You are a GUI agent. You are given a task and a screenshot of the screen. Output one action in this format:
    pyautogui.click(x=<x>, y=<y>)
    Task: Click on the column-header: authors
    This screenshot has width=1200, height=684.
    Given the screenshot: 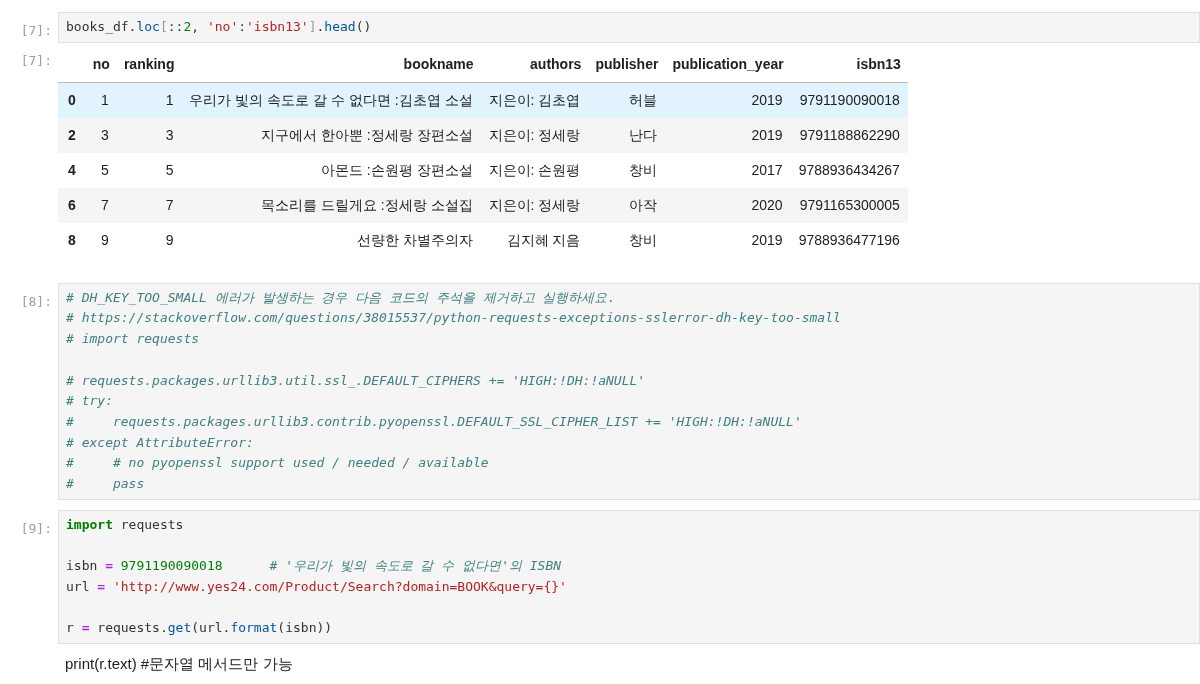 What is the action you would take?
    pyautogui.click(x=534, y=65)
    